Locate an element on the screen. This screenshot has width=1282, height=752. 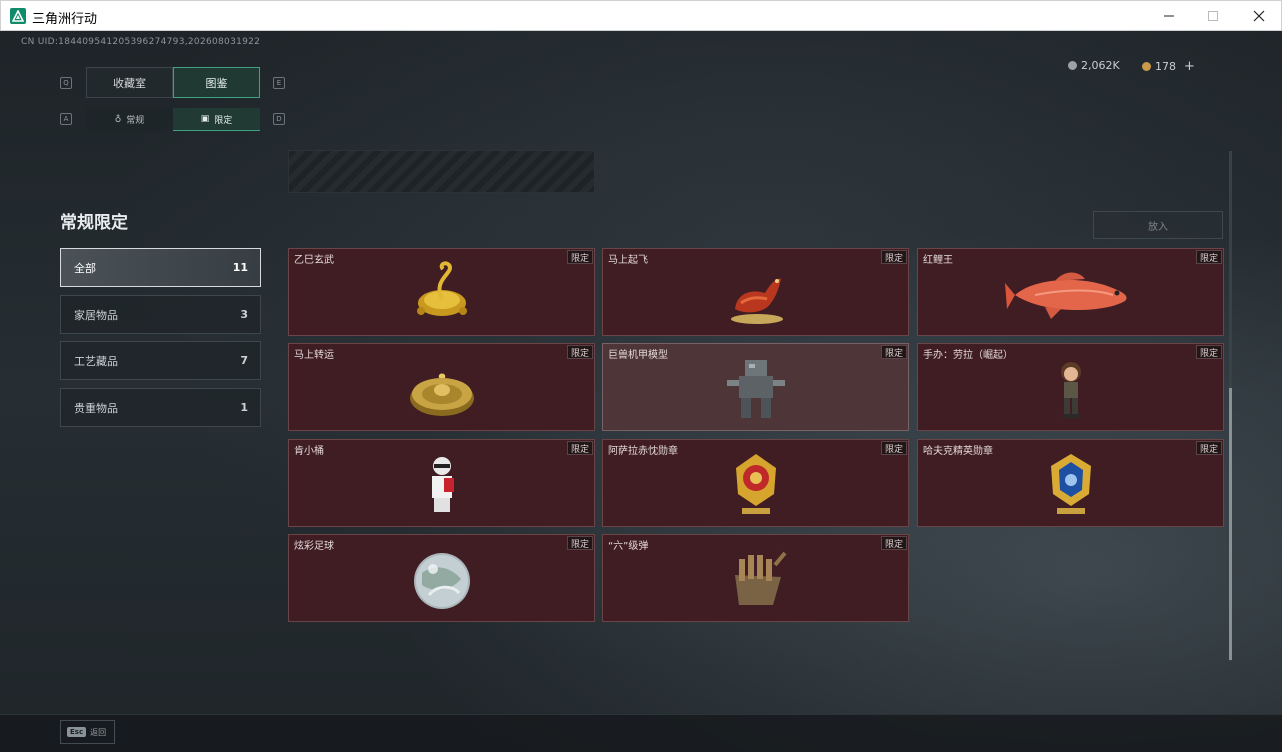
item-name: 阿萨拉赤忱勋章 is located at coordinates (643, 451).